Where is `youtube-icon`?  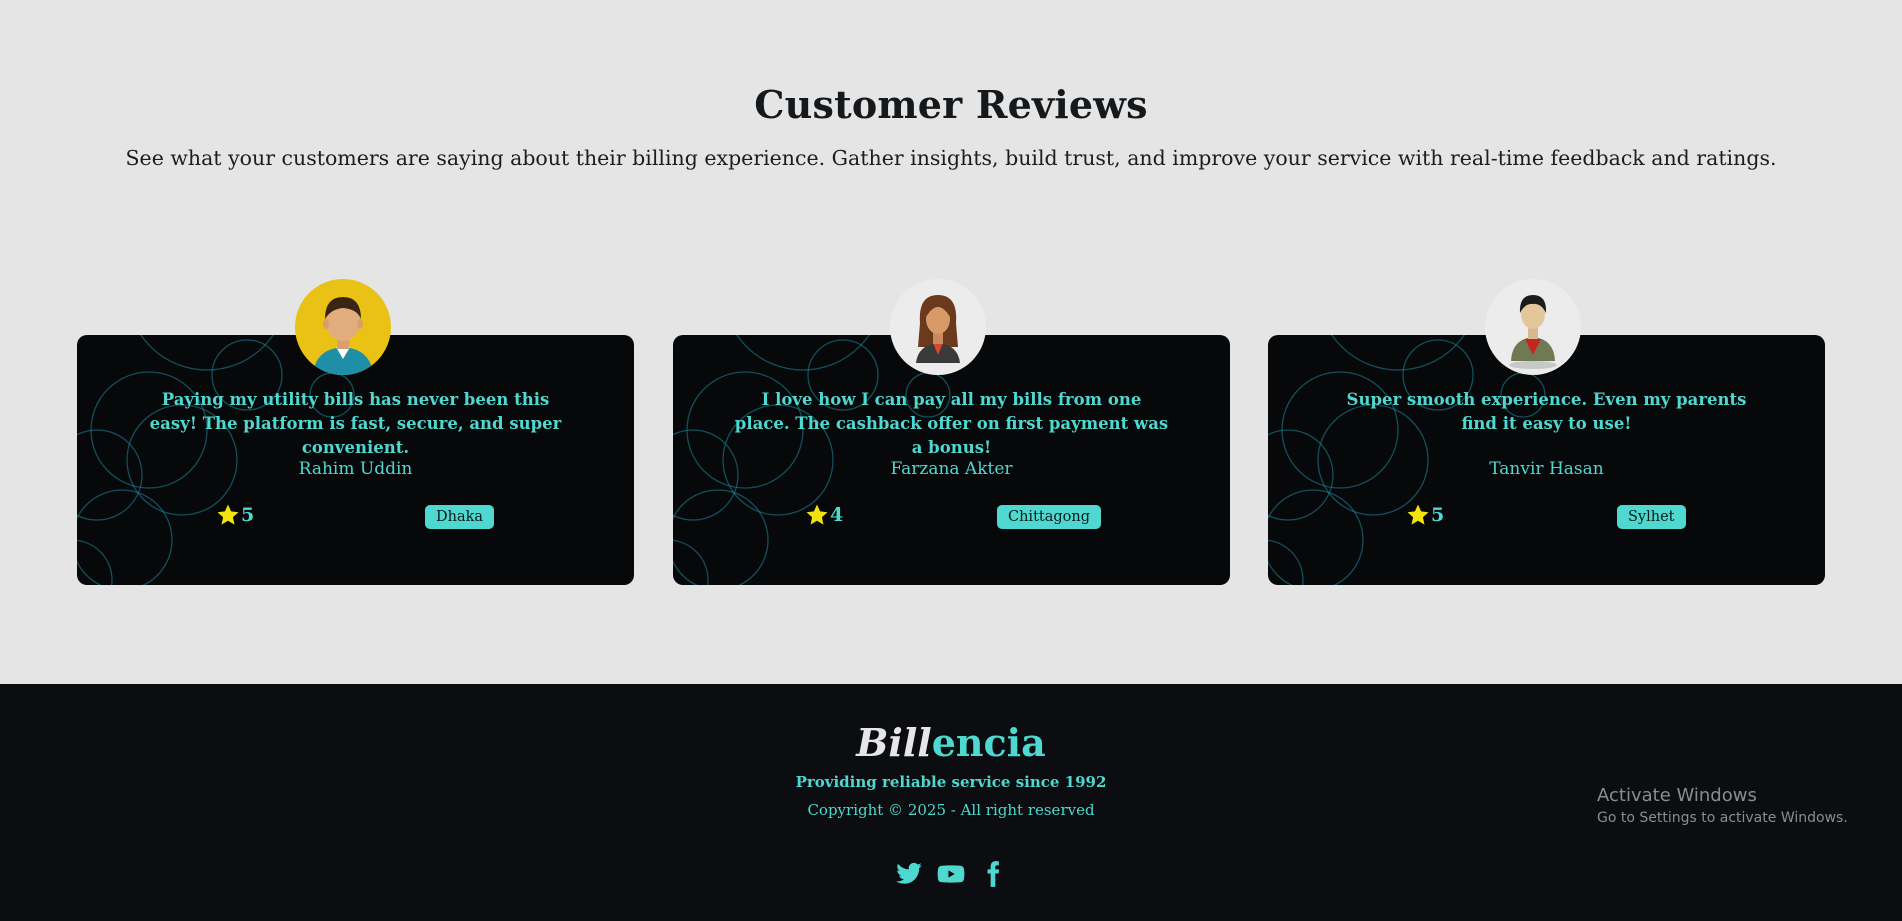
youtube-icon is located at coordinates (951, 874).